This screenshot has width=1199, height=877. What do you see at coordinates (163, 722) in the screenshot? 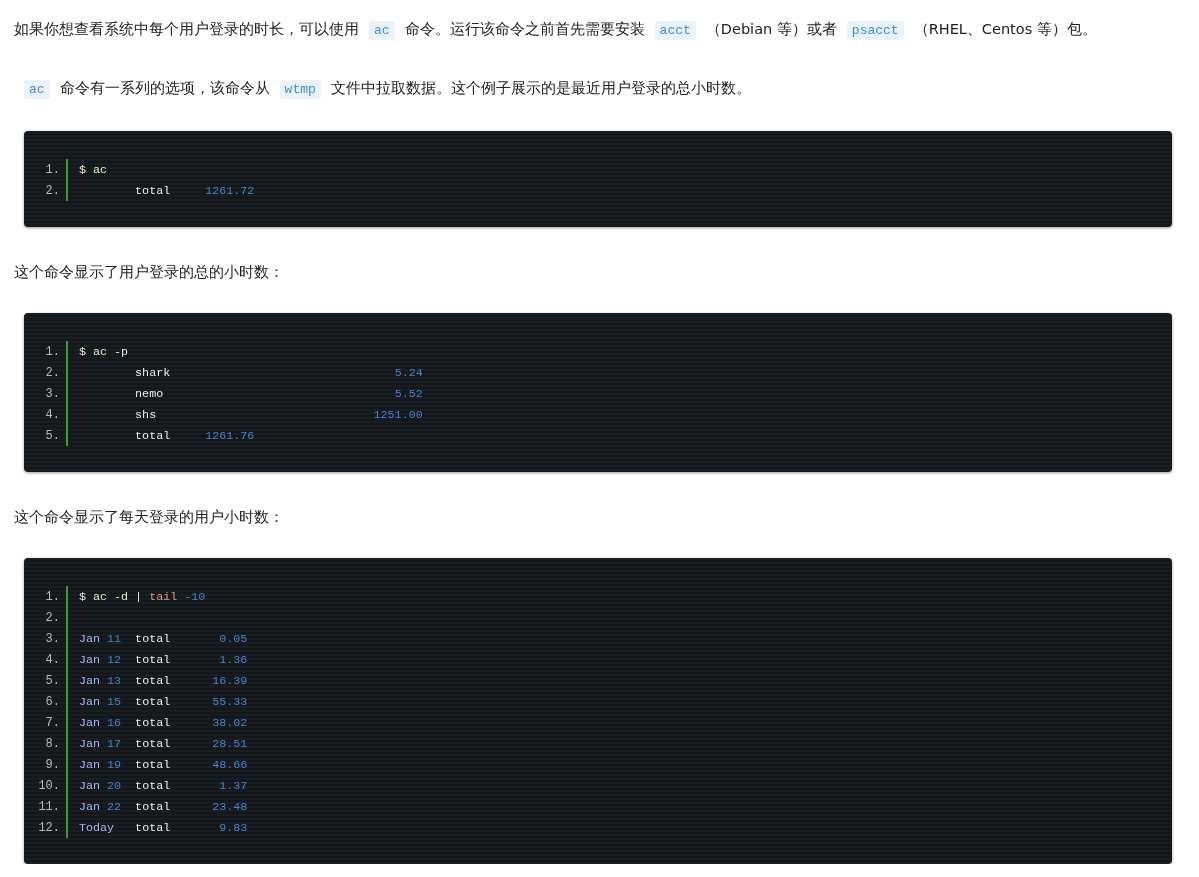
I see `code-line: Jan 16 total 38.02` at bounding box center [163, 722].